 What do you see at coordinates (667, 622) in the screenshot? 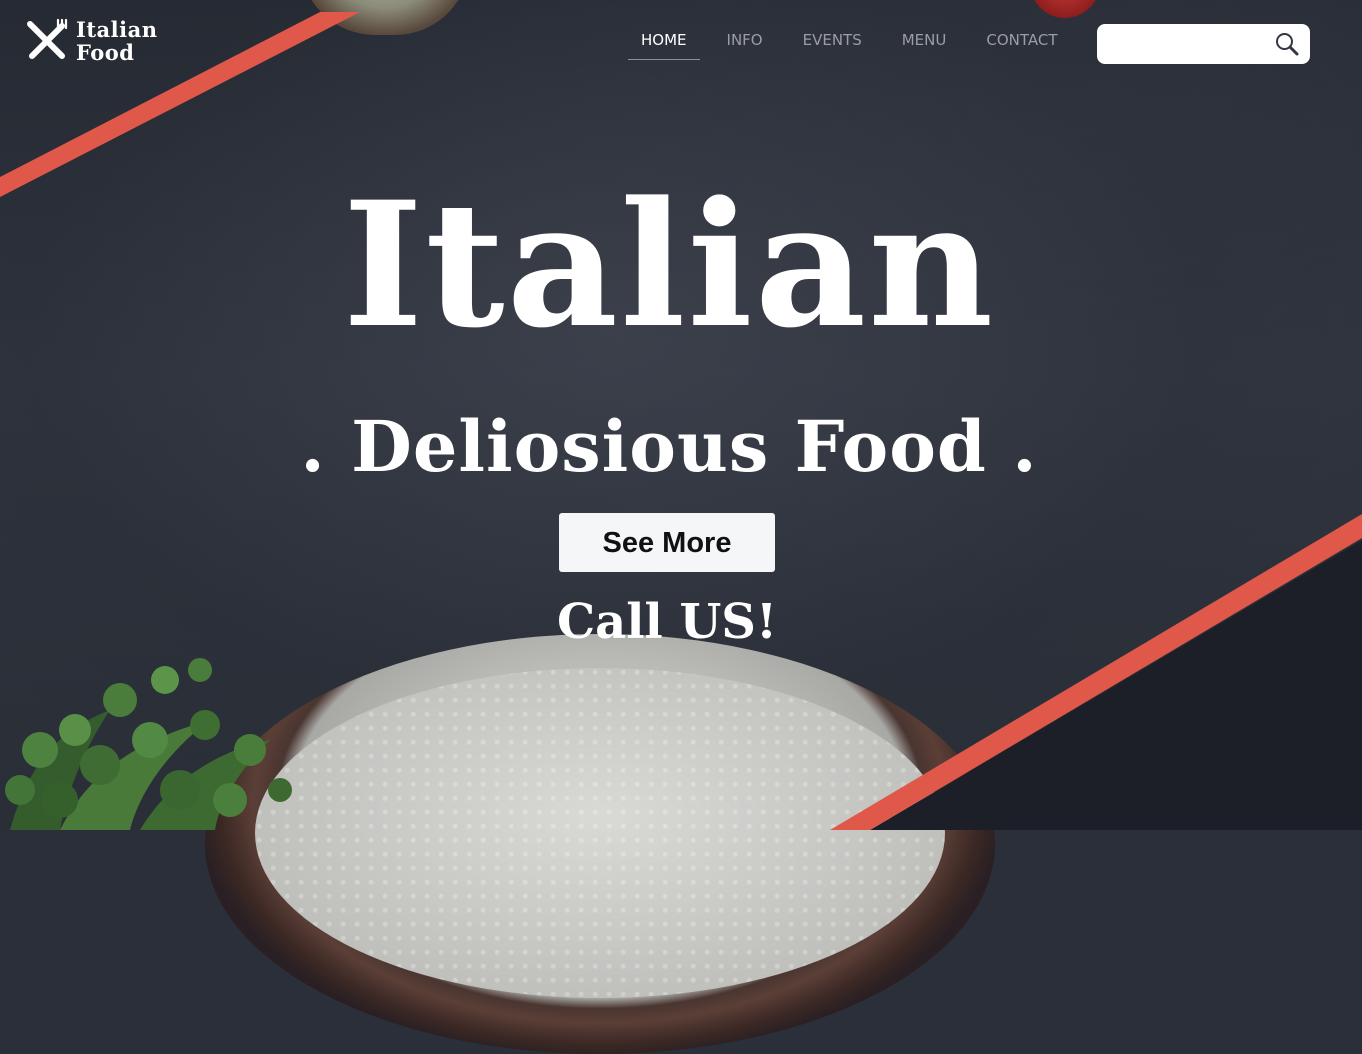
I see `call-us-link: Call US!` at bounding box center [667, 622].